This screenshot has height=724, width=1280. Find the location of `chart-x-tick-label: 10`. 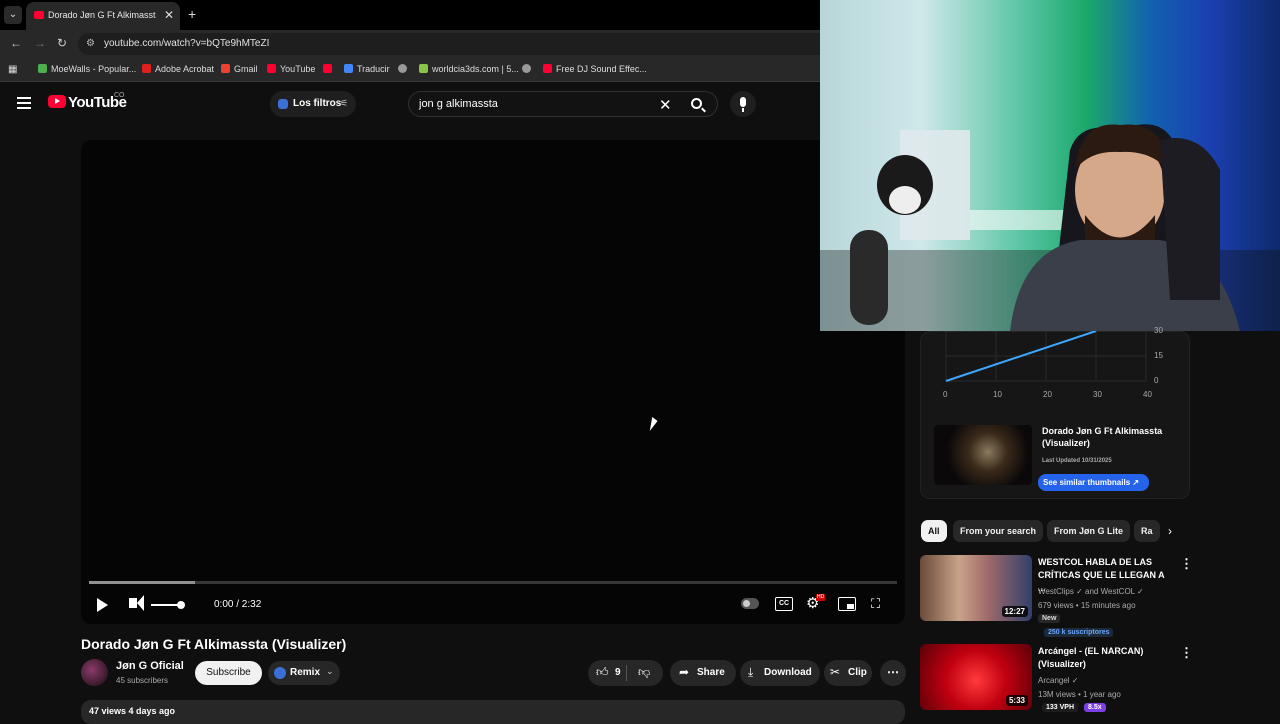

chart-x-tick-label: 10 is located at coordinates (997, 394).